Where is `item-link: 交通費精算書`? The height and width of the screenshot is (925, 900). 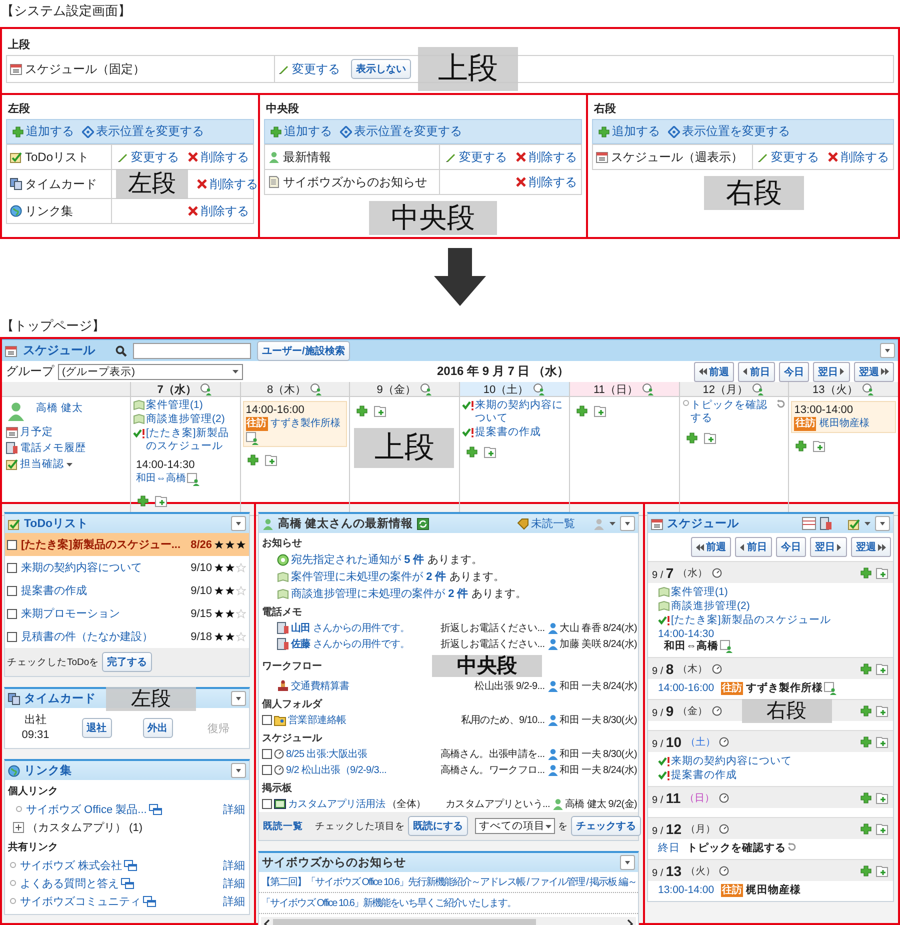
item-link: 交通費精算書 is located at coordinates (320, 686).